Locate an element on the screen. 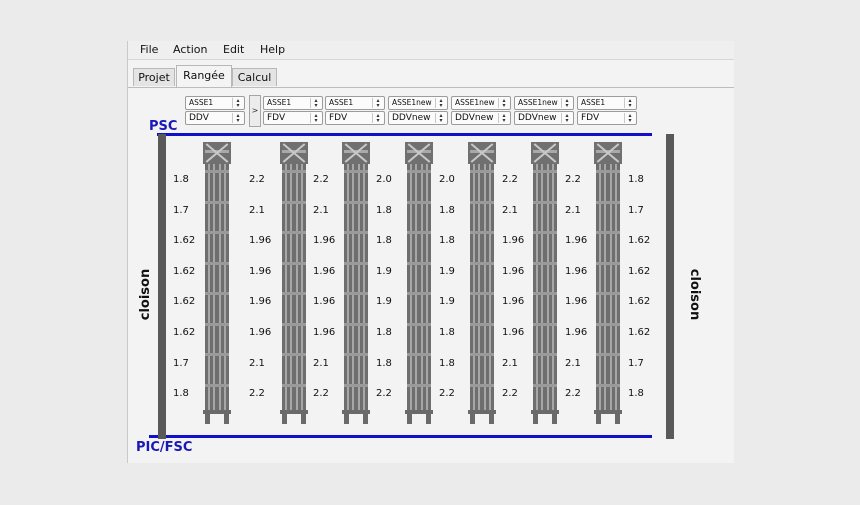  assembly-mode-select-6: DDVnew ▴ ▾ is located at coordinates (544, 118).